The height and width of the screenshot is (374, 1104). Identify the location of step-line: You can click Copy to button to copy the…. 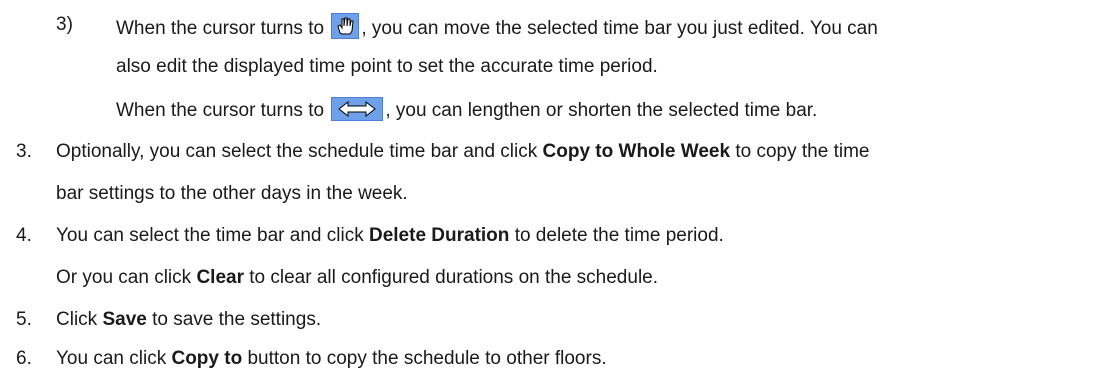
(331, 359).